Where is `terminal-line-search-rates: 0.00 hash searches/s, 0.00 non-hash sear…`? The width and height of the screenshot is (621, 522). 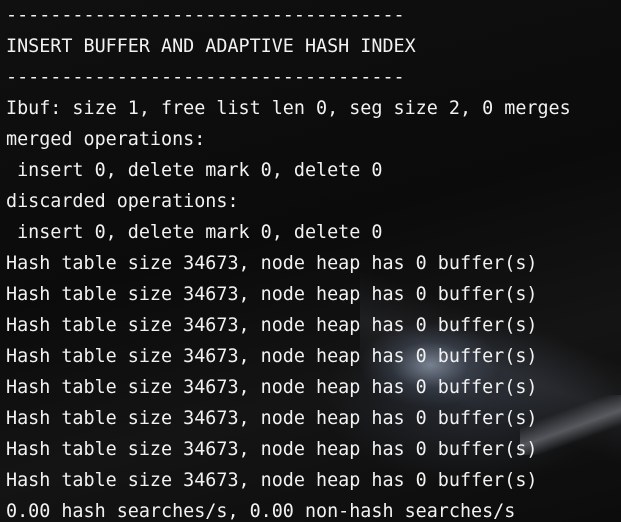
terminal-line-search-rates: 0.00 hash searches/s, 0.00 non-hash sear… is located at coordinates (261, 511).